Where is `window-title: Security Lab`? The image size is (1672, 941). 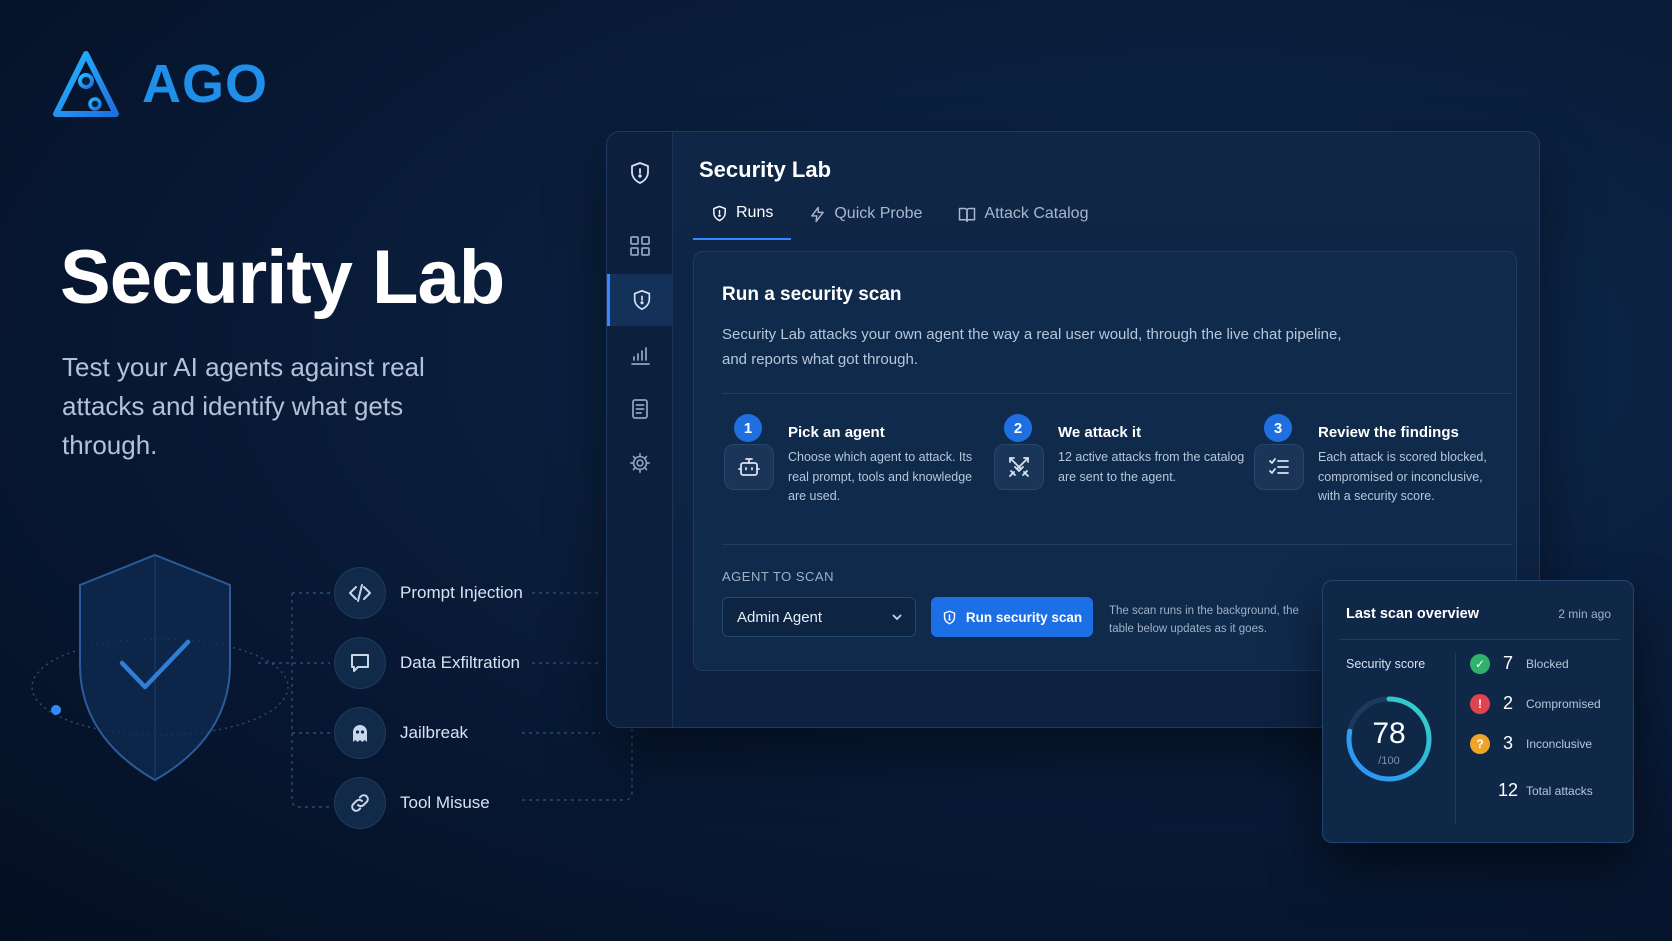 window-title: Security Lab is located at coordinates (765, 169).